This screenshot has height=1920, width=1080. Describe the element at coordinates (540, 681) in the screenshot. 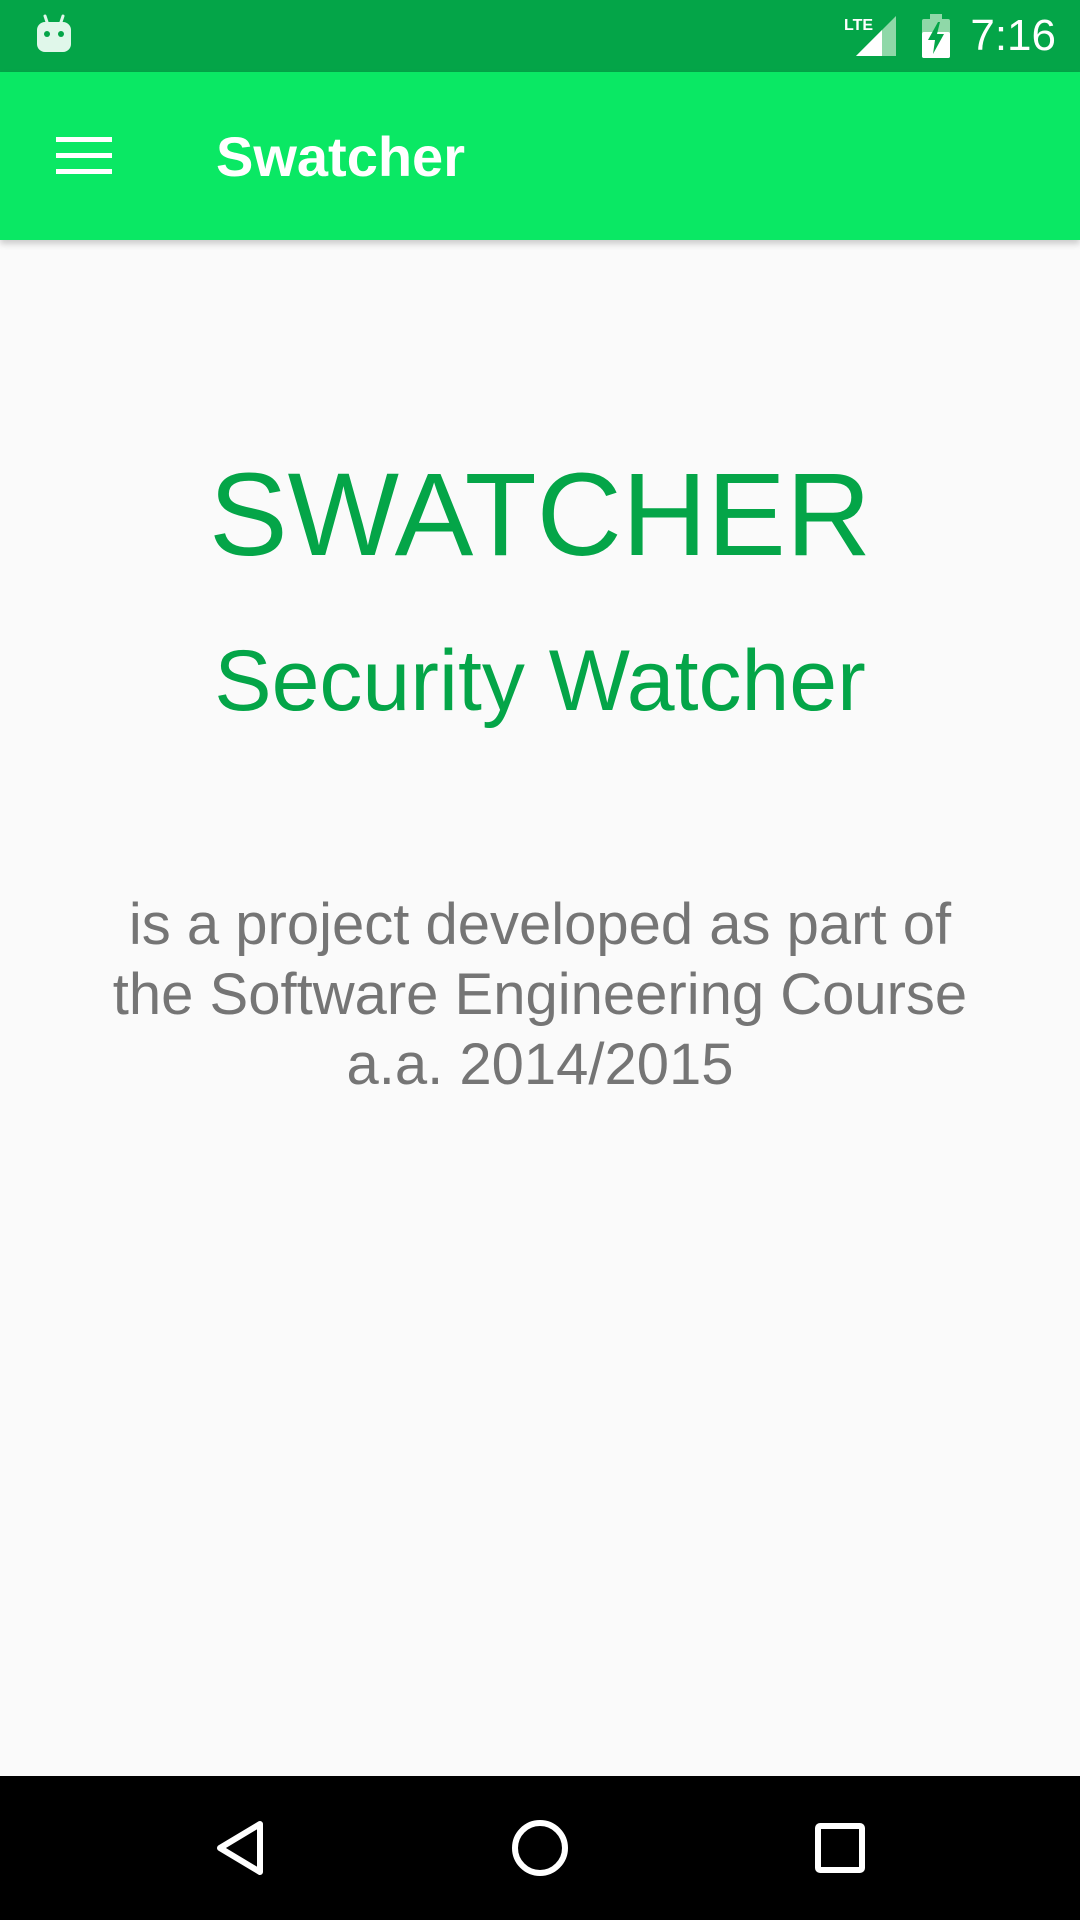

I see `page-subtitle: Security Watcher` at that location.